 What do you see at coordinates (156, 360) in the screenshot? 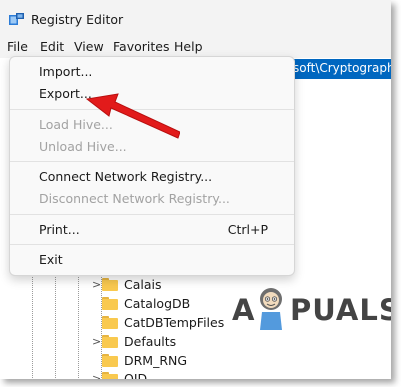
I see `tree-node-label: DRM_RNG` at bounding box center [156, 360].